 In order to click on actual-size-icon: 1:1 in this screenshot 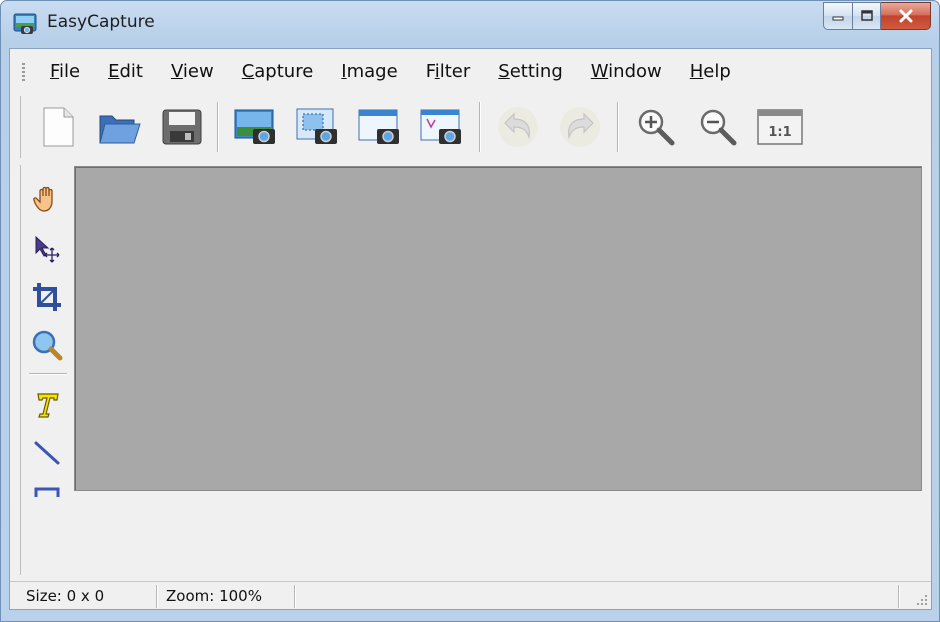, I will do `click(780, 127)`.